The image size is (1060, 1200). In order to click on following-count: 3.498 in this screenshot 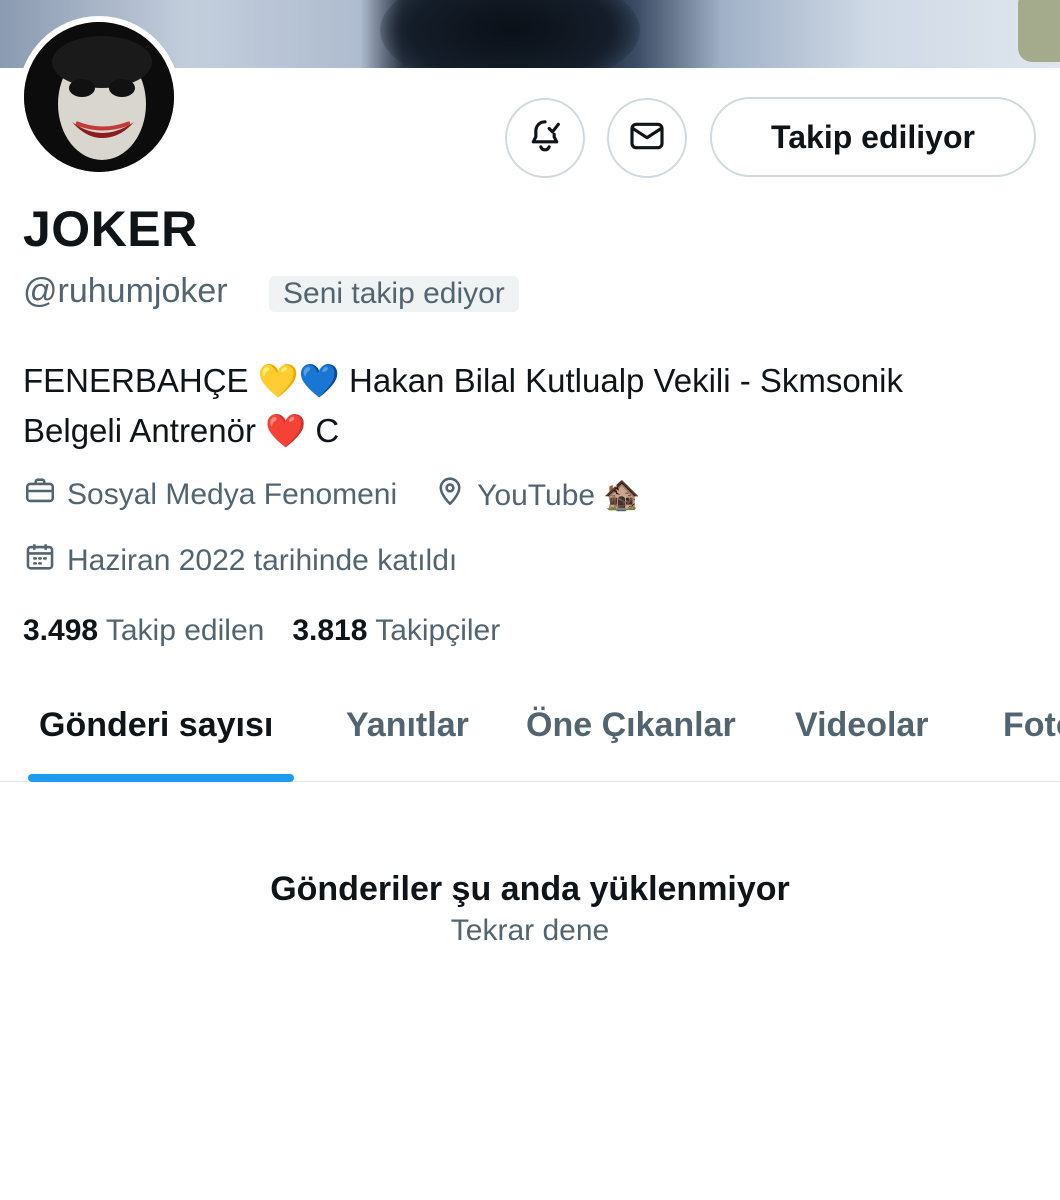, I will do `click(61, 630)`.